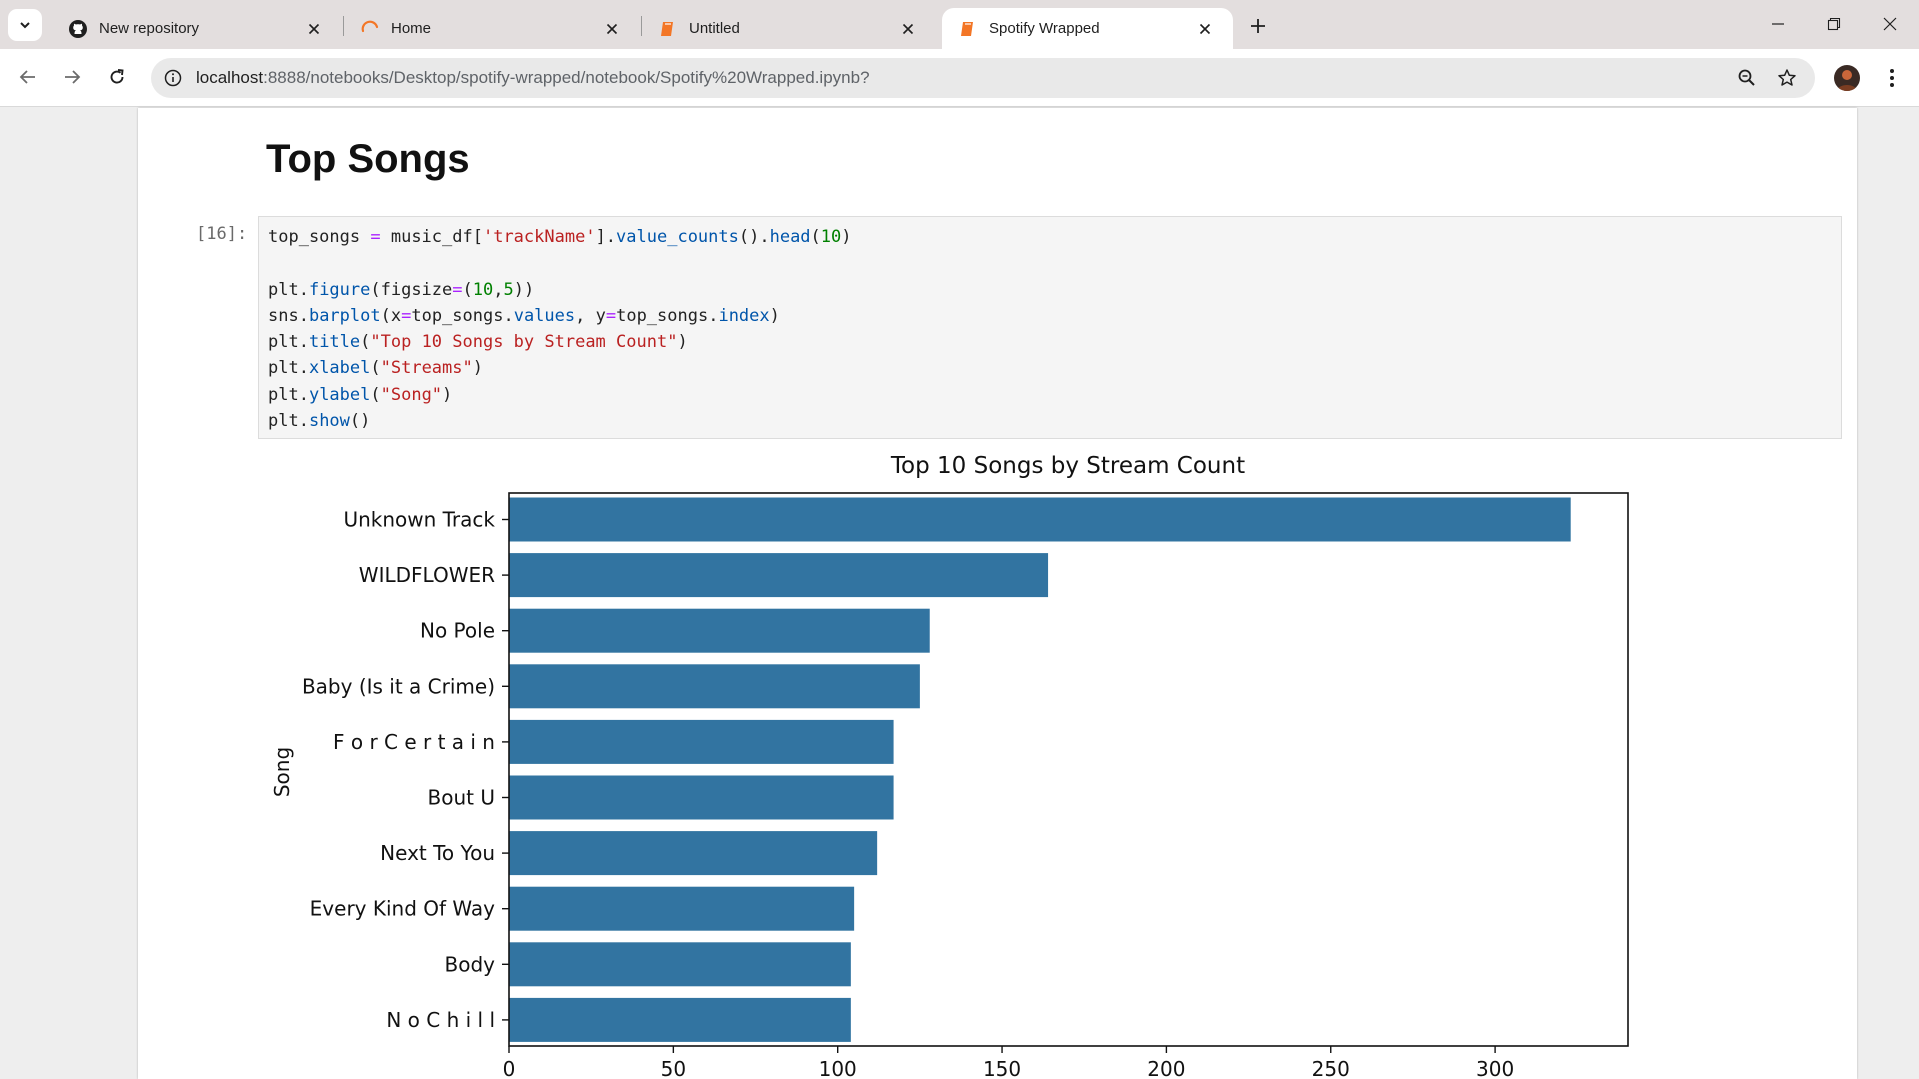 The height and width of the screenshot is (1079, 1919). I want to click on back-button, so click(28, 77).